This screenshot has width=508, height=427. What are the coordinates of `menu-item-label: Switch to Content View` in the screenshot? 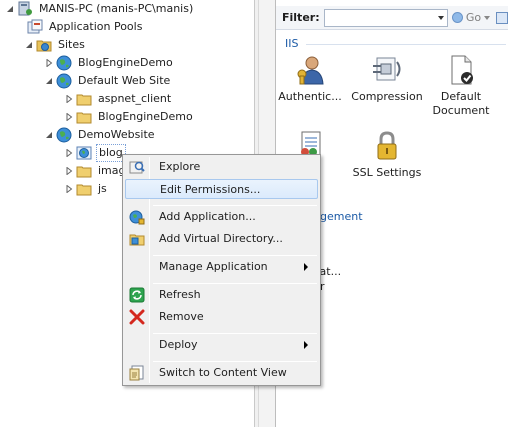 It's located at (223, 372).